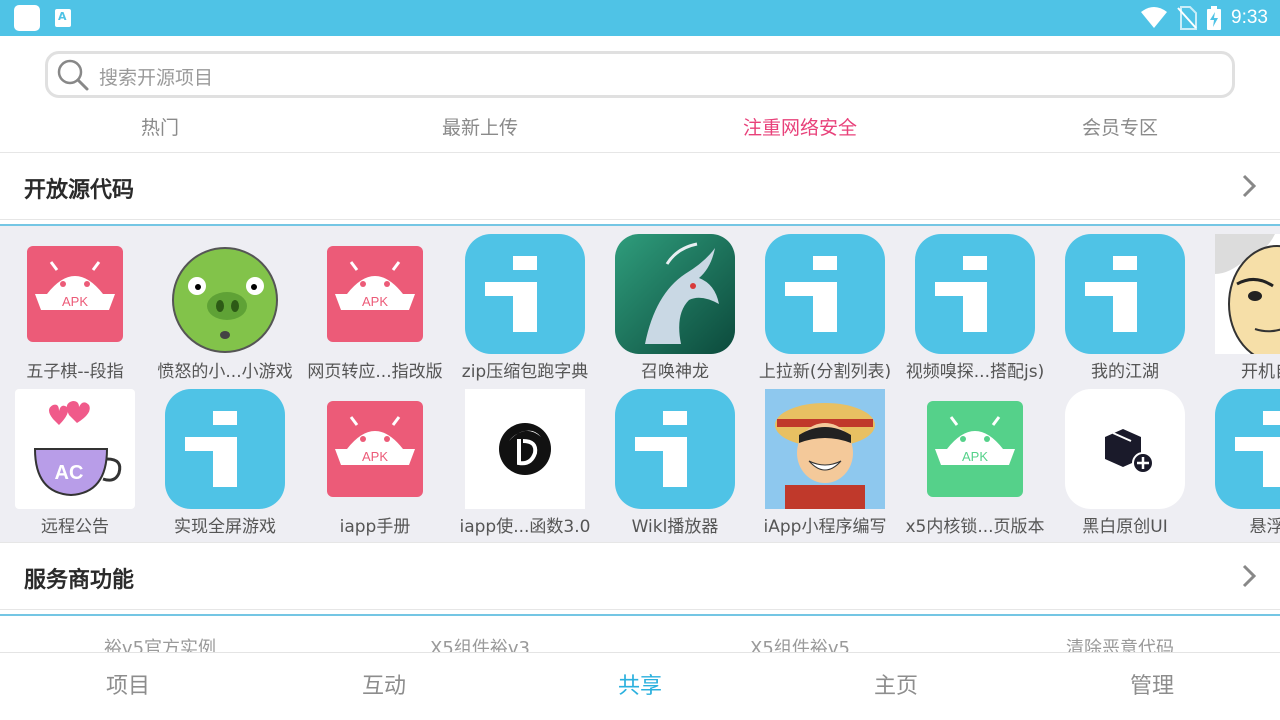 The height and width of the screenshot is (720, 1280). I want to click on ac-text: AC, so click(69, 473).